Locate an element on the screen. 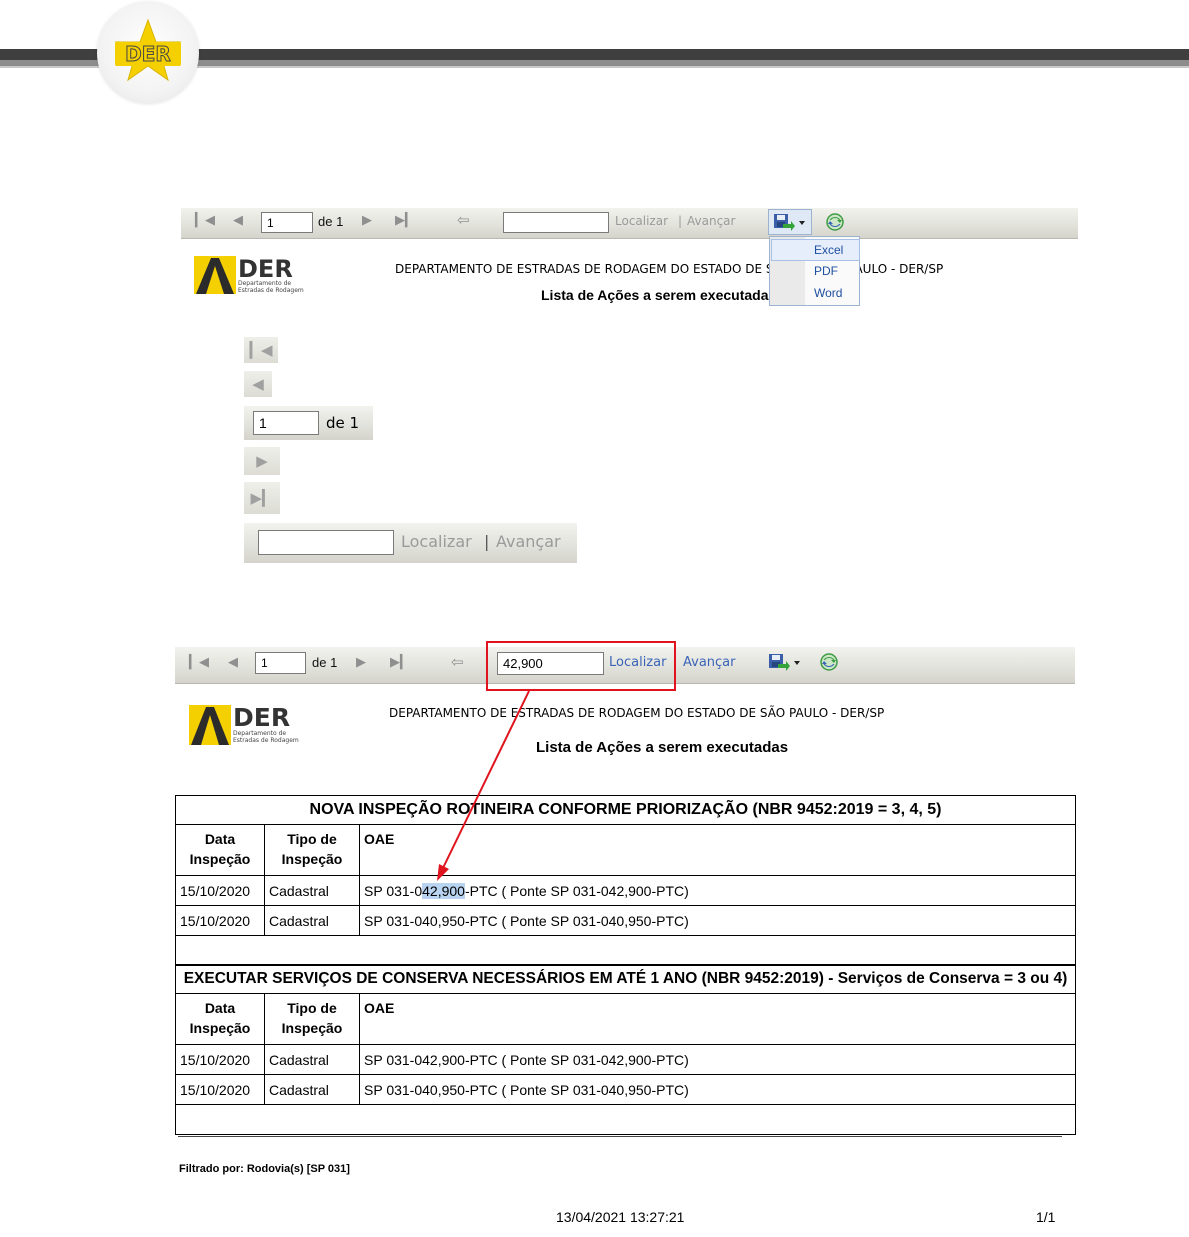  page-number-input is located at coordinates (287, 222).